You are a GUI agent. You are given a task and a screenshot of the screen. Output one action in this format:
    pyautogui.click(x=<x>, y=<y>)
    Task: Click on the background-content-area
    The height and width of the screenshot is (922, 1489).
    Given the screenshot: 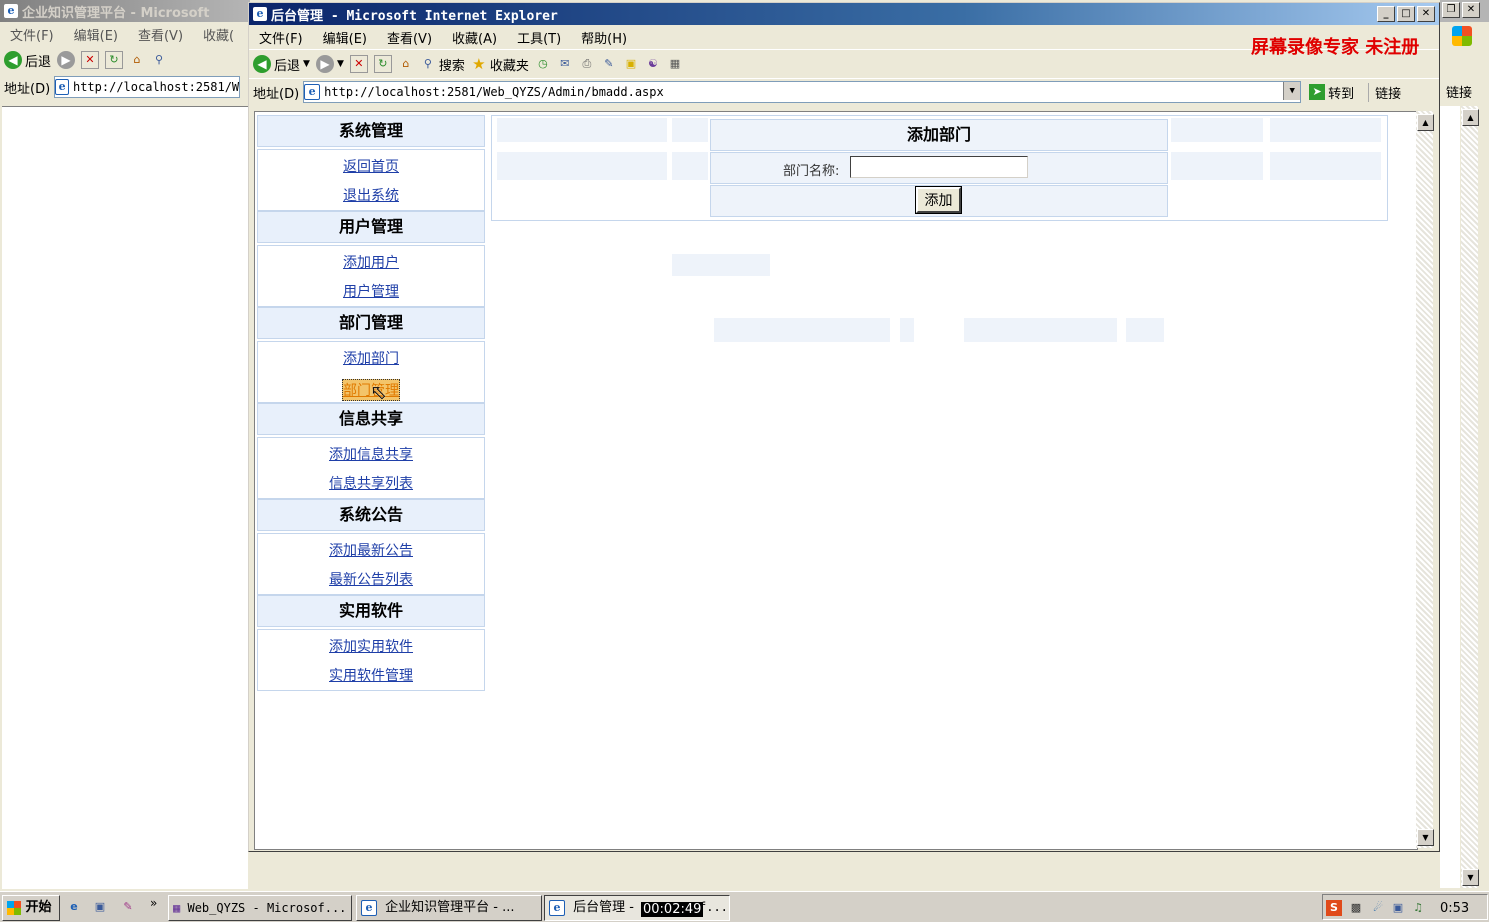 What is the action you would take?
    pyautogui.click(x=125, y=497)
    